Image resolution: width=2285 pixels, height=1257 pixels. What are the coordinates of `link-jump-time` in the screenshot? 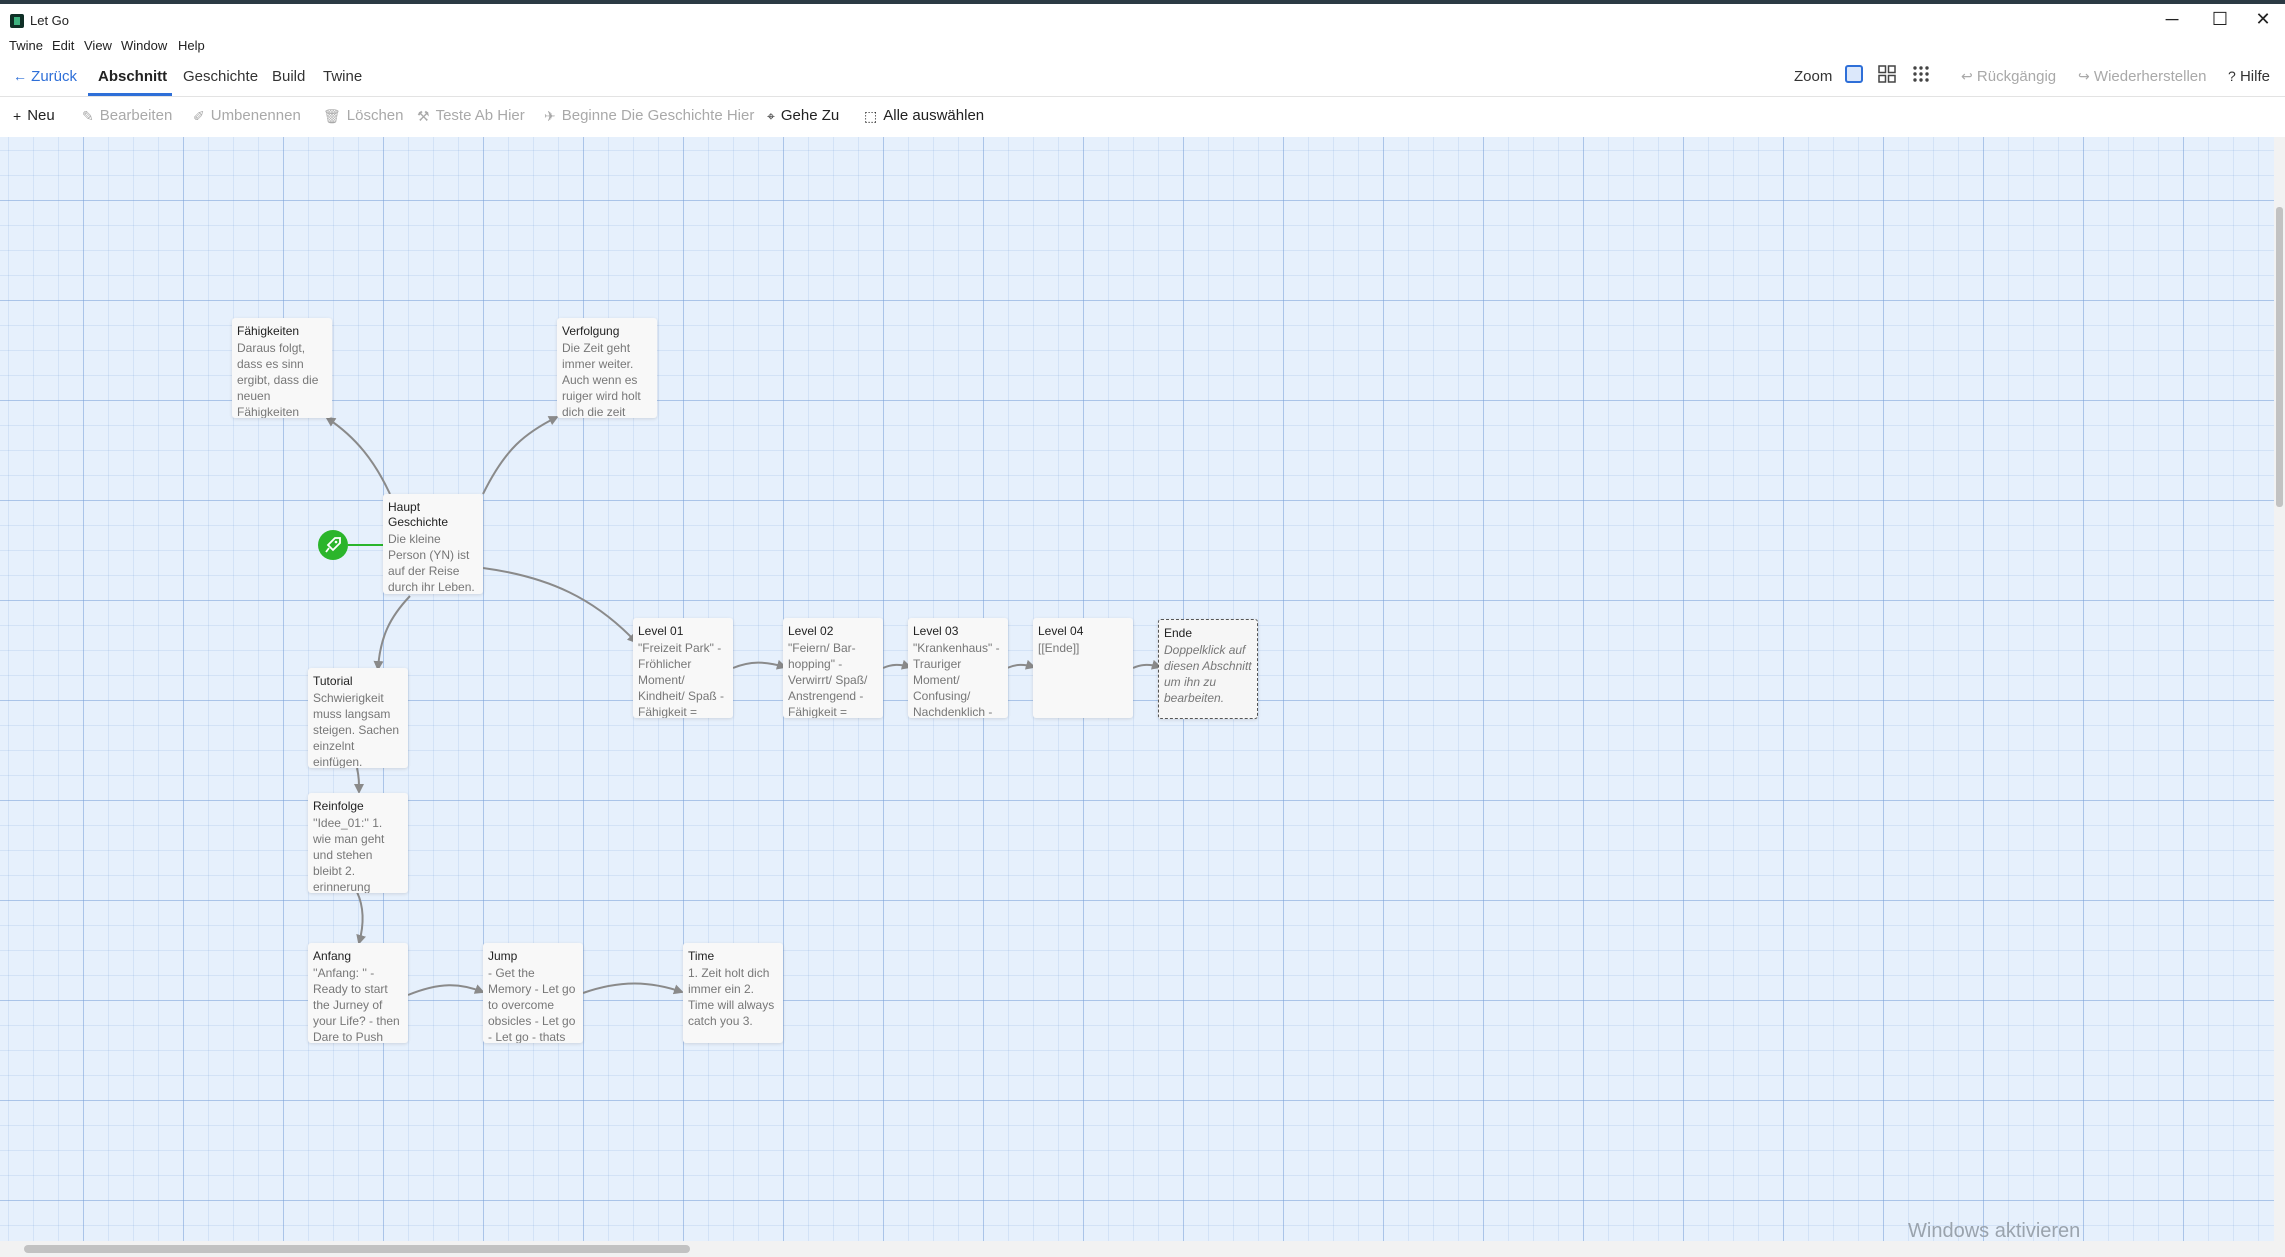 It's located at (633, 988).